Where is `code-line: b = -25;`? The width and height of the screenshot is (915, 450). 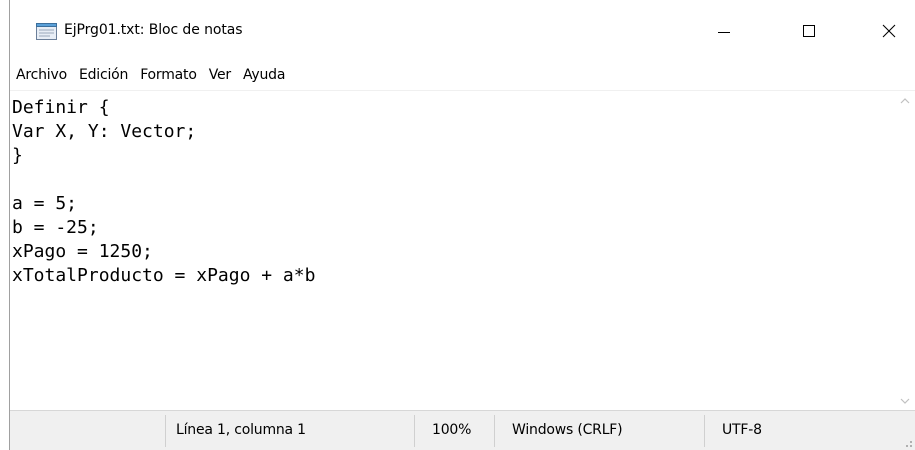 code-line: b = -25; is located at coordinates (55, 227).